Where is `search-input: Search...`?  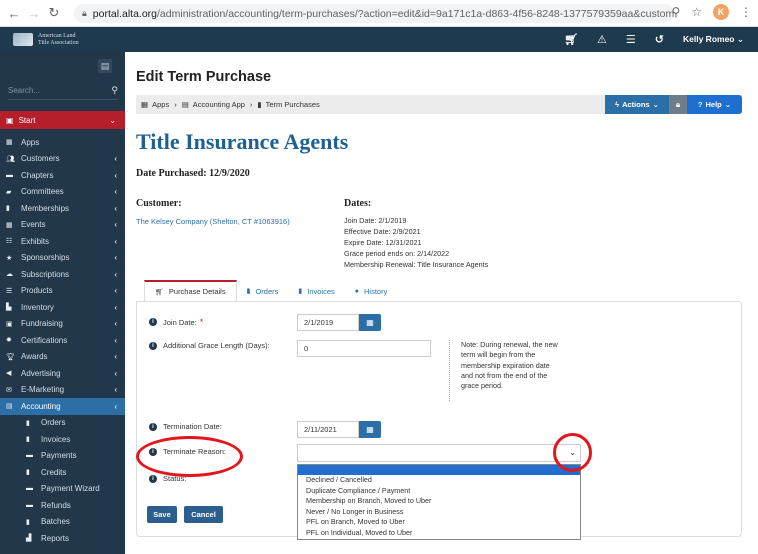
search-input: Search... is located at coordinates (24, 90).